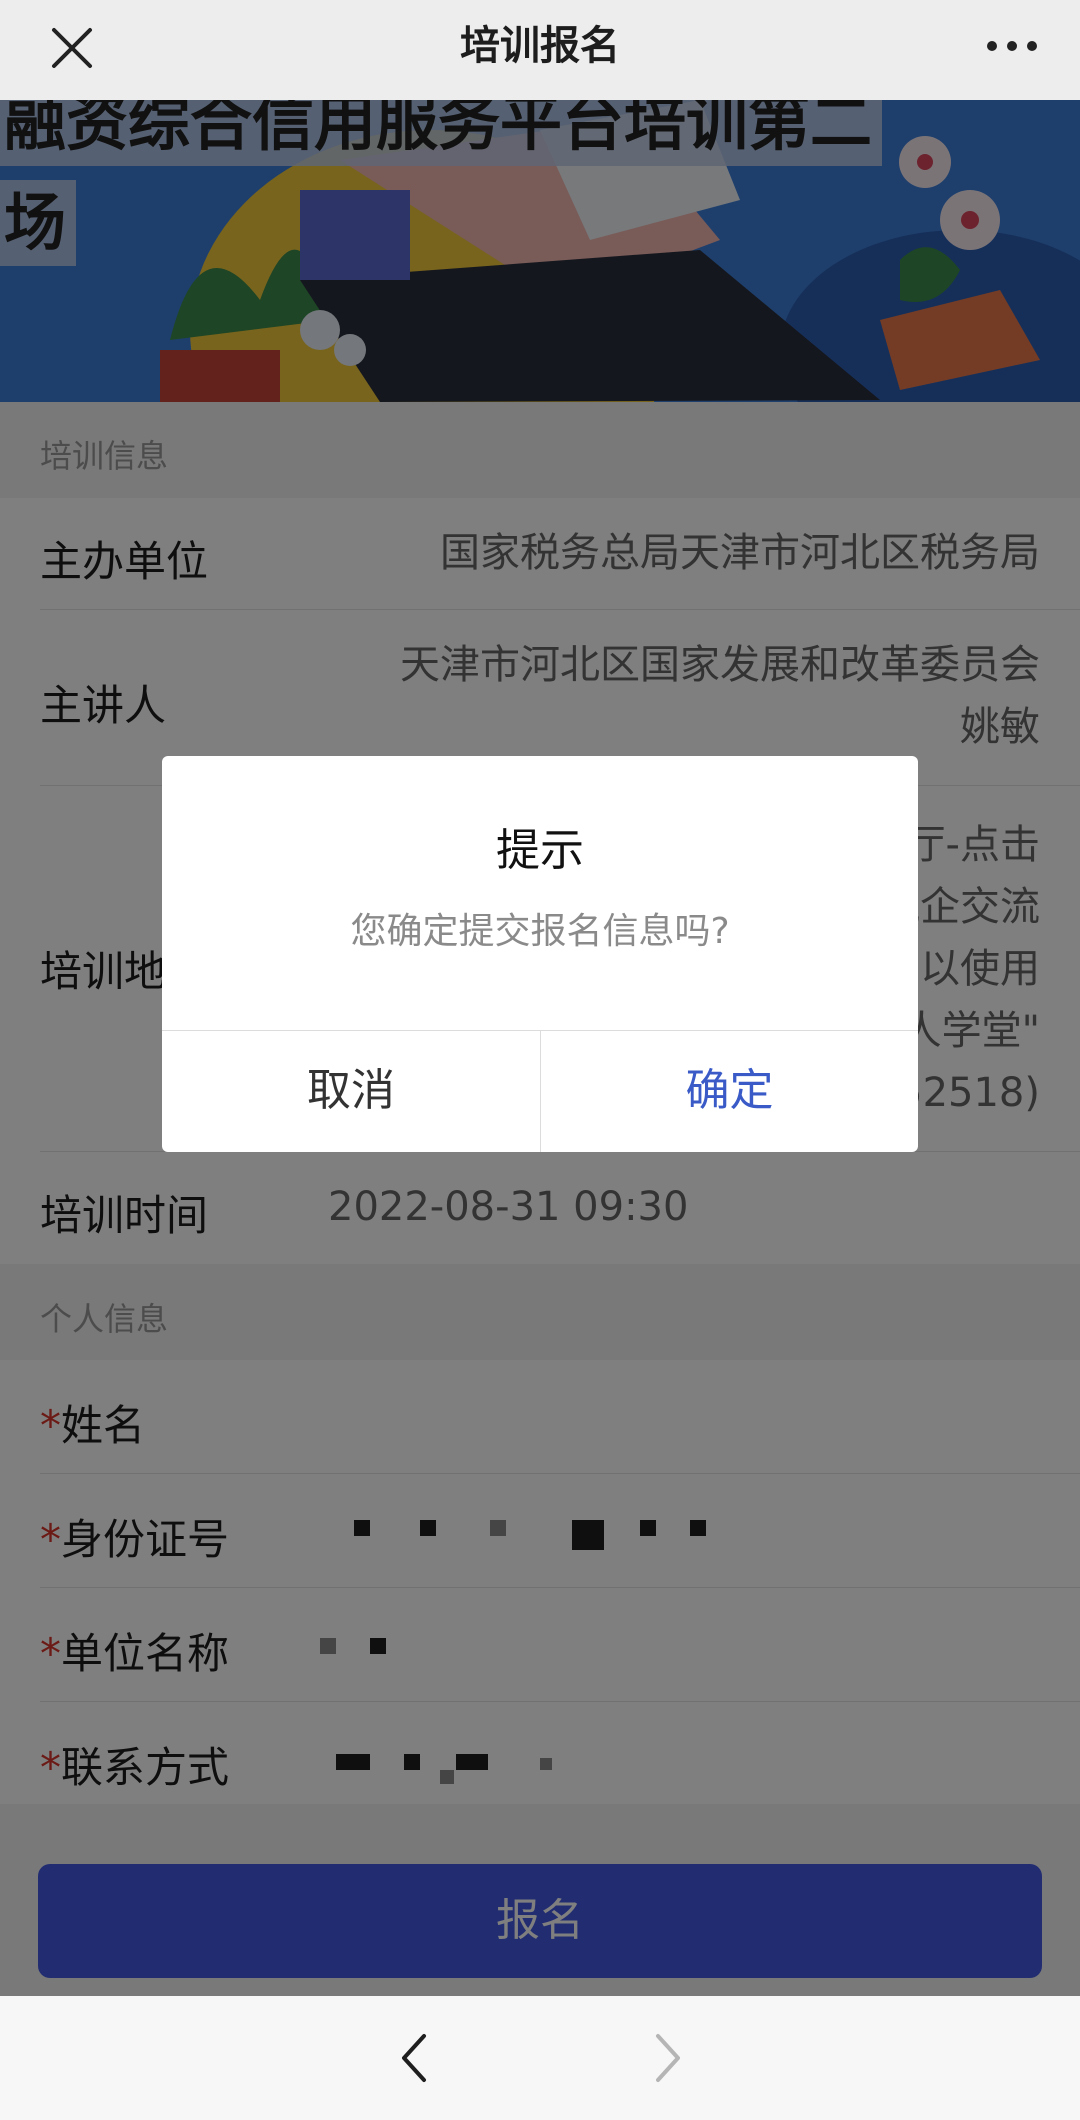  Describe the element at coordinates (540, 931) in the screenshot. I see `dialog-message: 您确定提交报名信息吗?` at that location.